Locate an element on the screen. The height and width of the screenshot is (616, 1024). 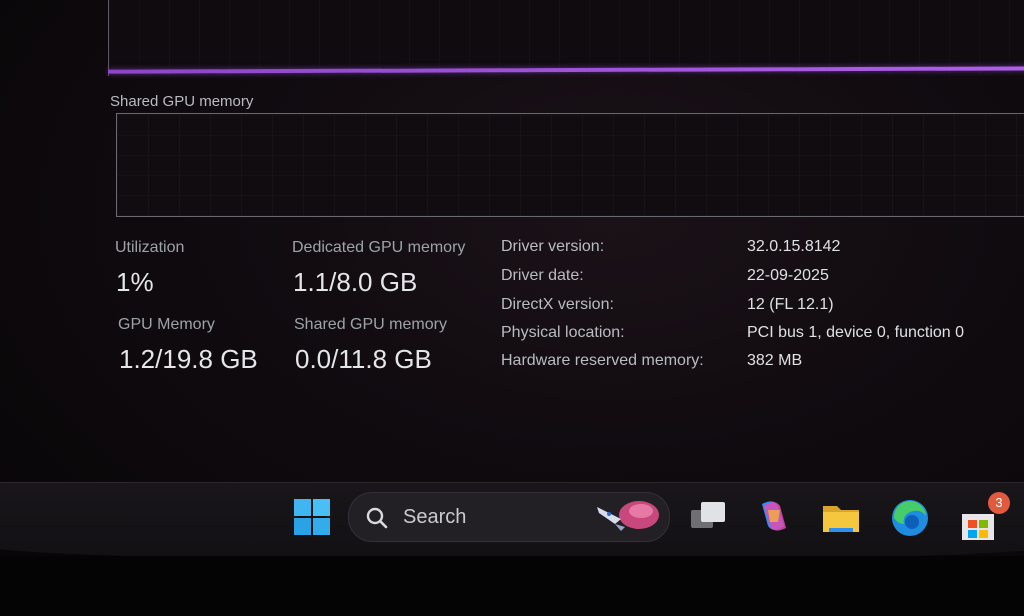
start-button is located at coordinates (312, 517).